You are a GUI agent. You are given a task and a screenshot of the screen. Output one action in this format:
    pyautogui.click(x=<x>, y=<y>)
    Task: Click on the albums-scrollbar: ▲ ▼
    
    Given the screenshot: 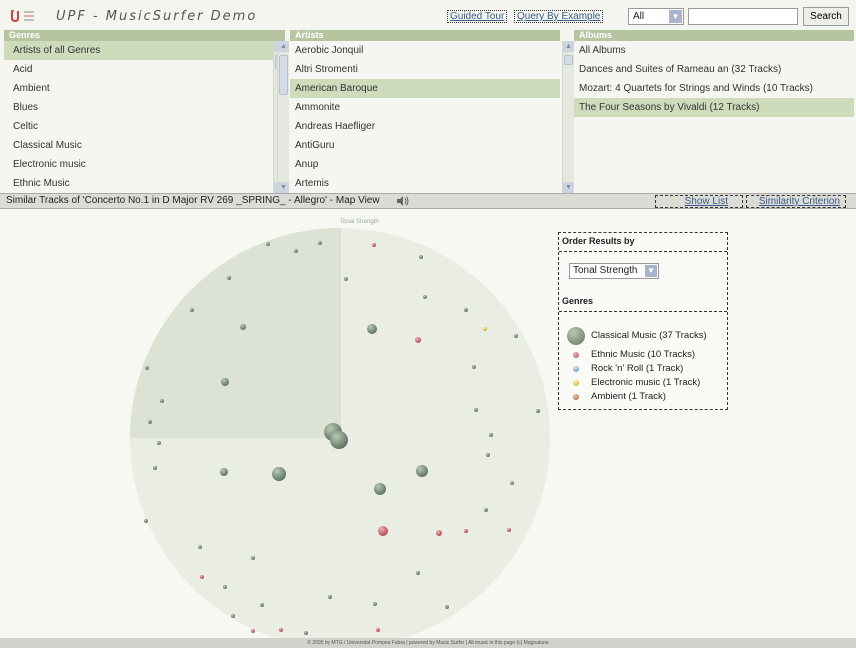 What is the action you would take?
    pyautogui.click(x=568, y=117)
    